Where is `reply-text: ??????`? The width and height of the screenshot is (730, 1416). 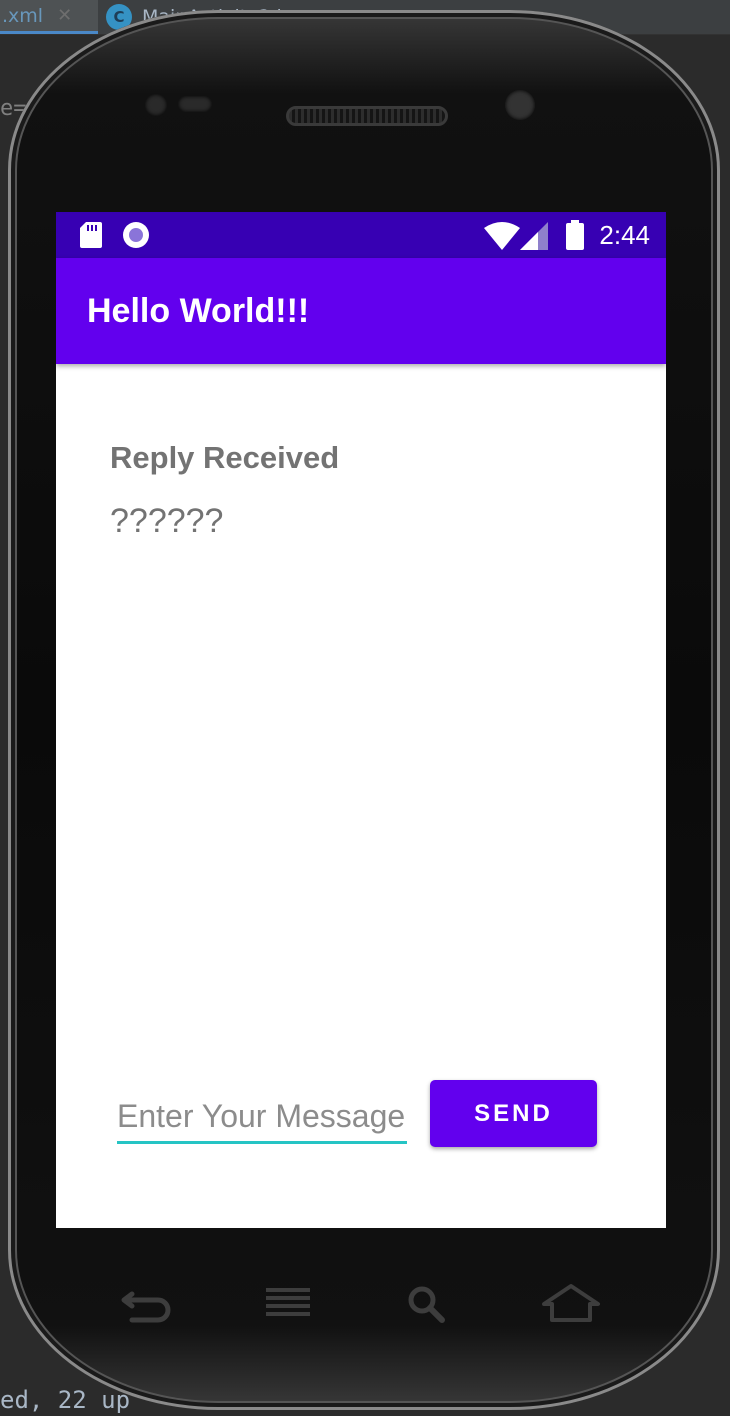
reply-text: ?????? is located at coordinates (167, 521).